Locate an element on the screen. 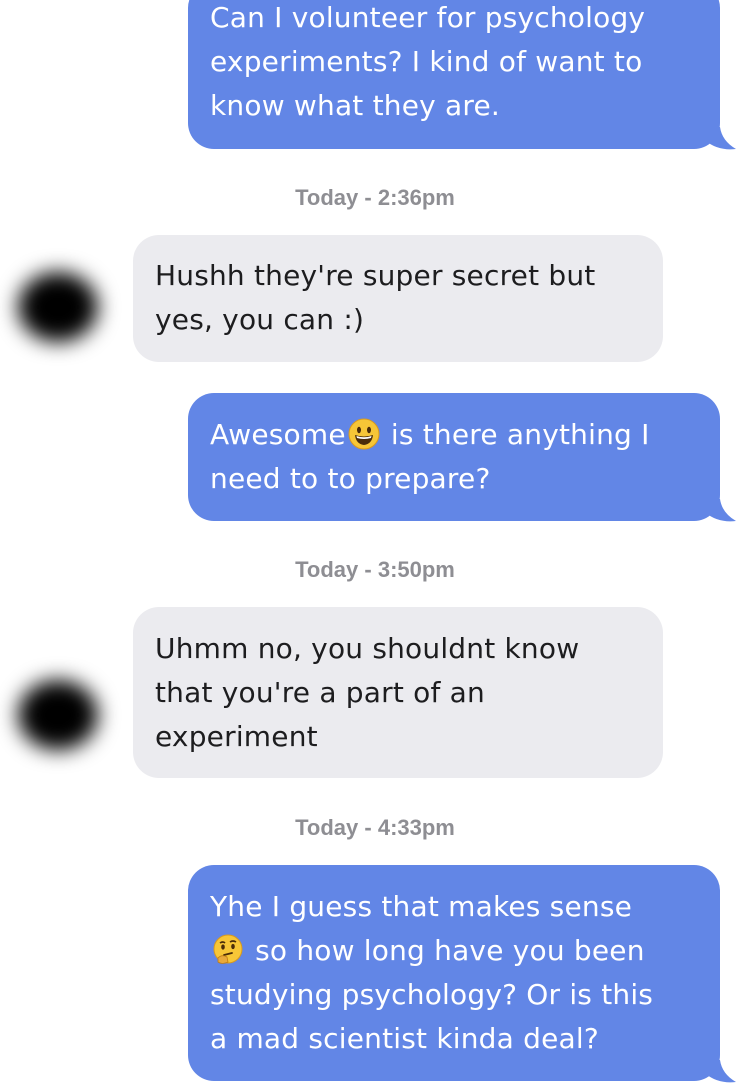  message-text: so how long have you been is located at coordinates (445, 950).